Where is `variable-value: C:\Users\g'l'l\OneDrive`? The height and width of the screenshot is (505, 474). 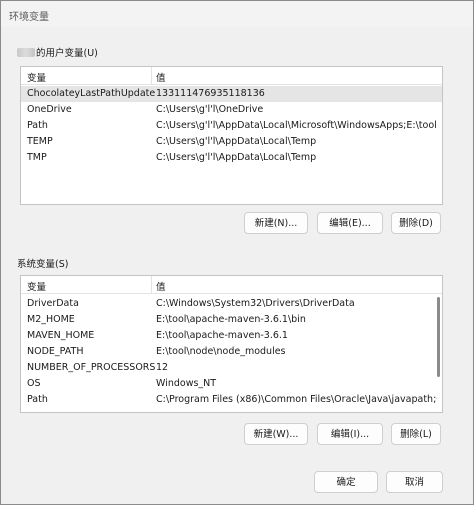
variable-value: C:\Users\g'l'l\OneDrive is located at coordinates (210, 109).